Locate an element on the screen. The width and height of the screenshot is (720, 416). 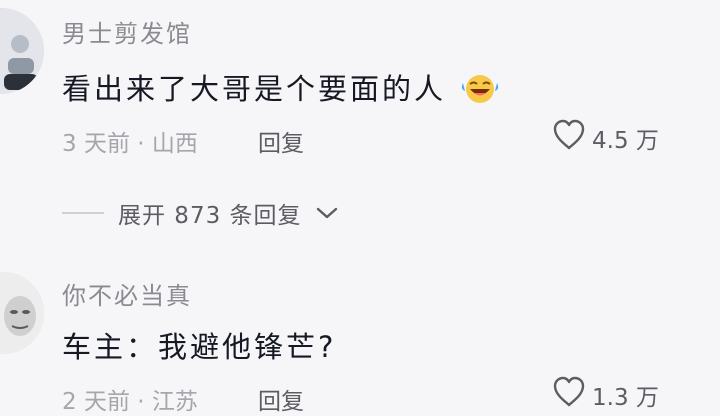
like-button: 4.5 万 is located at coordinates (605, 138).